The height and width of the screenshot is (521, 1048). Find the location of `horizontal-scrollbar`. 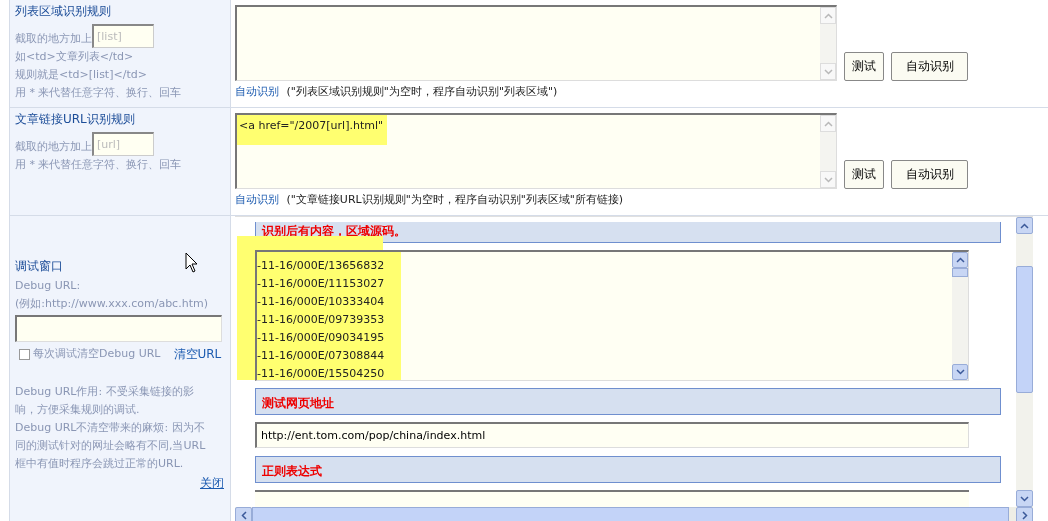

horizontal-scrollbar is located at coordinates (634, 514).